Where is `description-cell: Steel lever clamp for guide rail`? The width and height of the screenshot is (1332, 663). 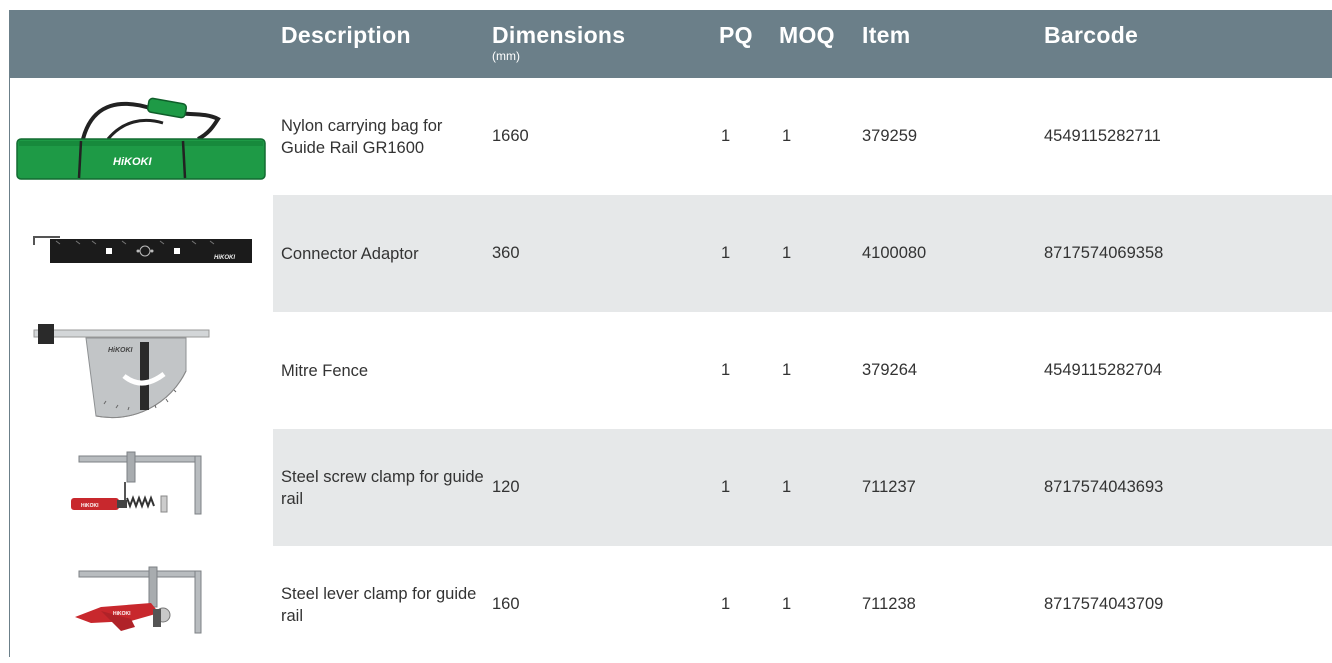 description-cell: Steel lever clamp for guide rail is located at coordinates (379, 604).